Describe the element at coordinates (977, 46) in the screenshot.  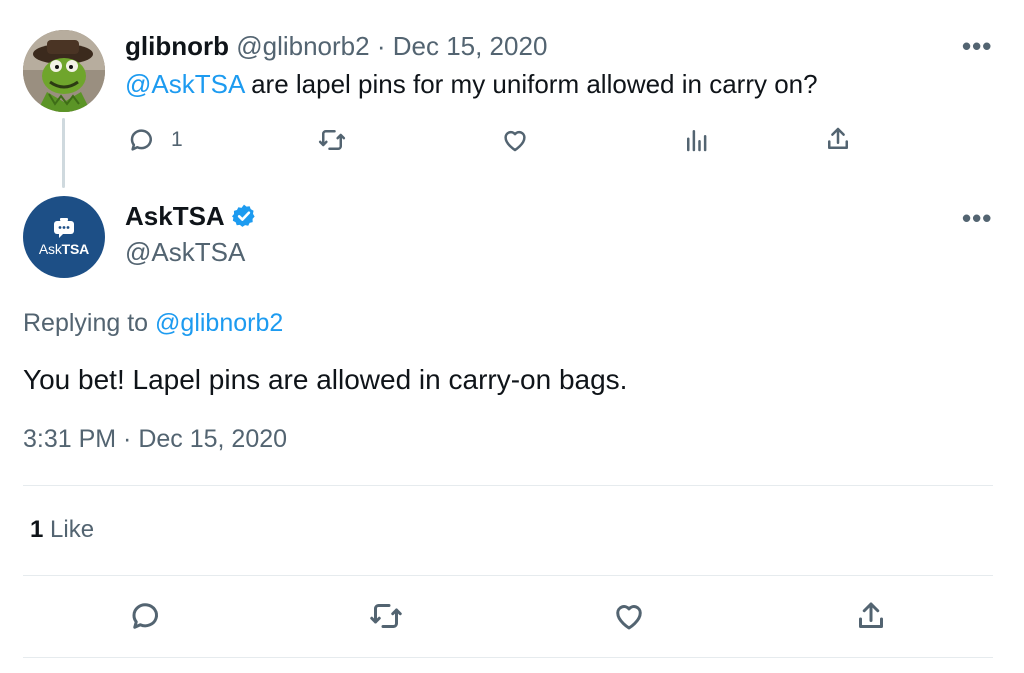
I see `more-options-button: •••` at that location.